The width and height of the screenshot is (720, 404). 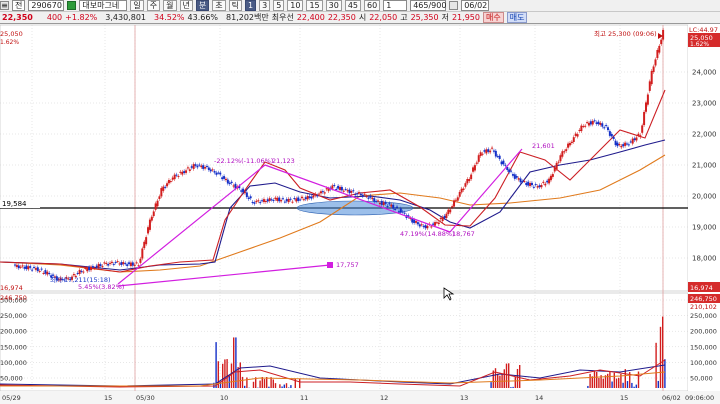 What do you see at coordinates (13, 363) in the screenshot?
I see `volume-tick-label-left: 100,000` at bounding box center [13, 363].